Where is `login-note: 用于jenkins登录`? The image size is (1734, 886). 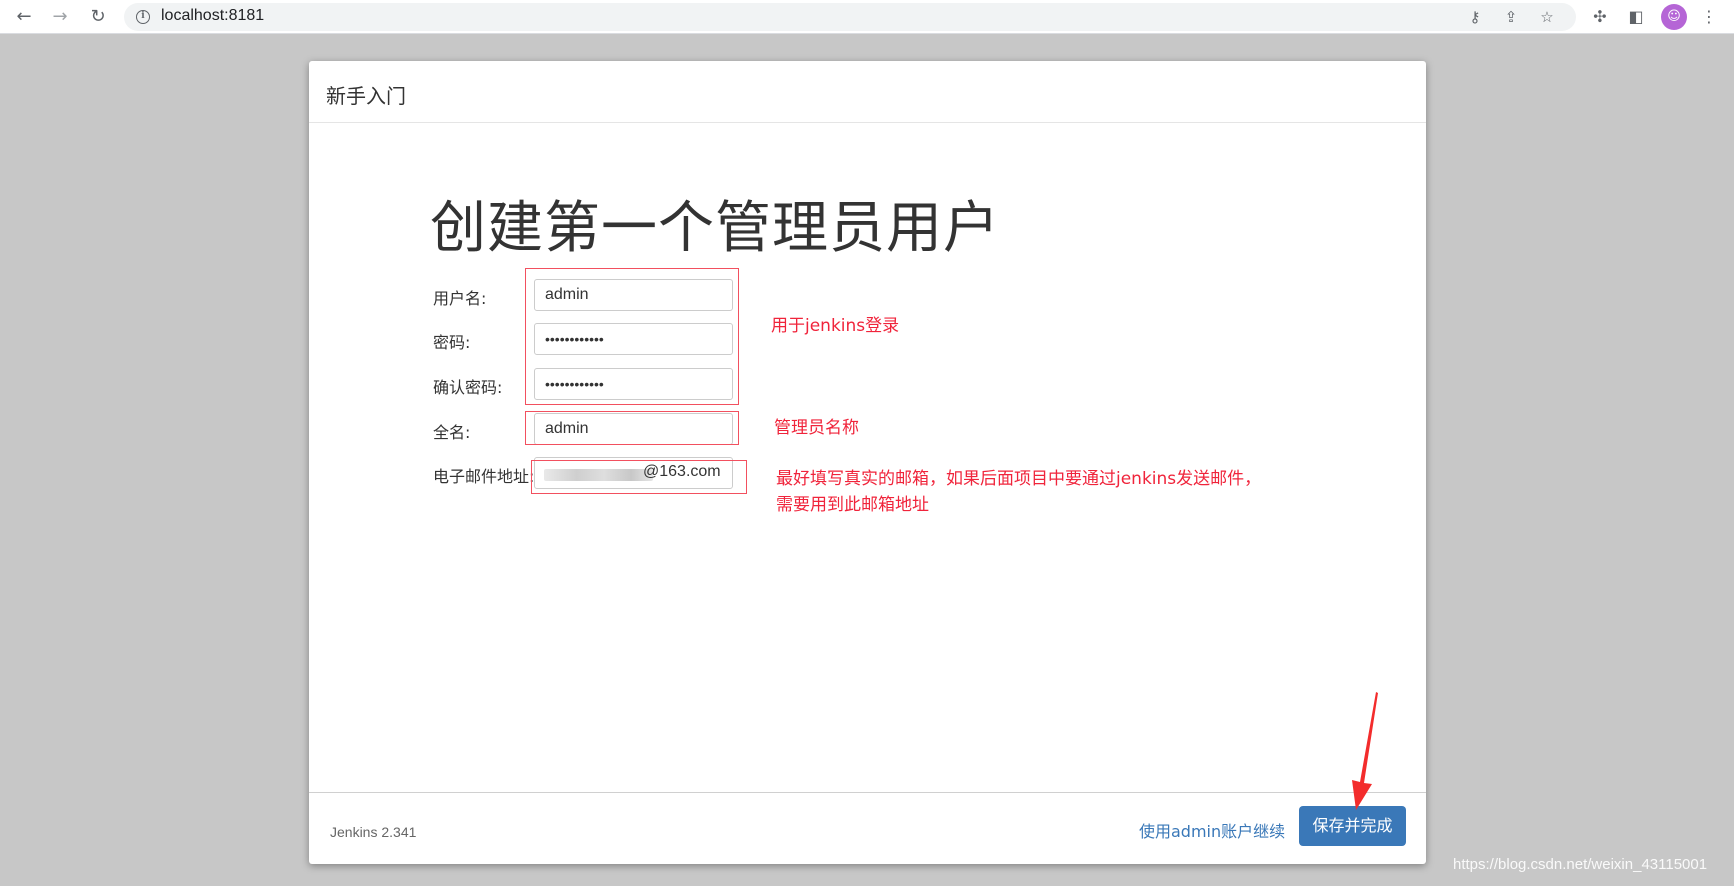
login-note: 用于jenkins登录 is located at coordinates (835, 326).